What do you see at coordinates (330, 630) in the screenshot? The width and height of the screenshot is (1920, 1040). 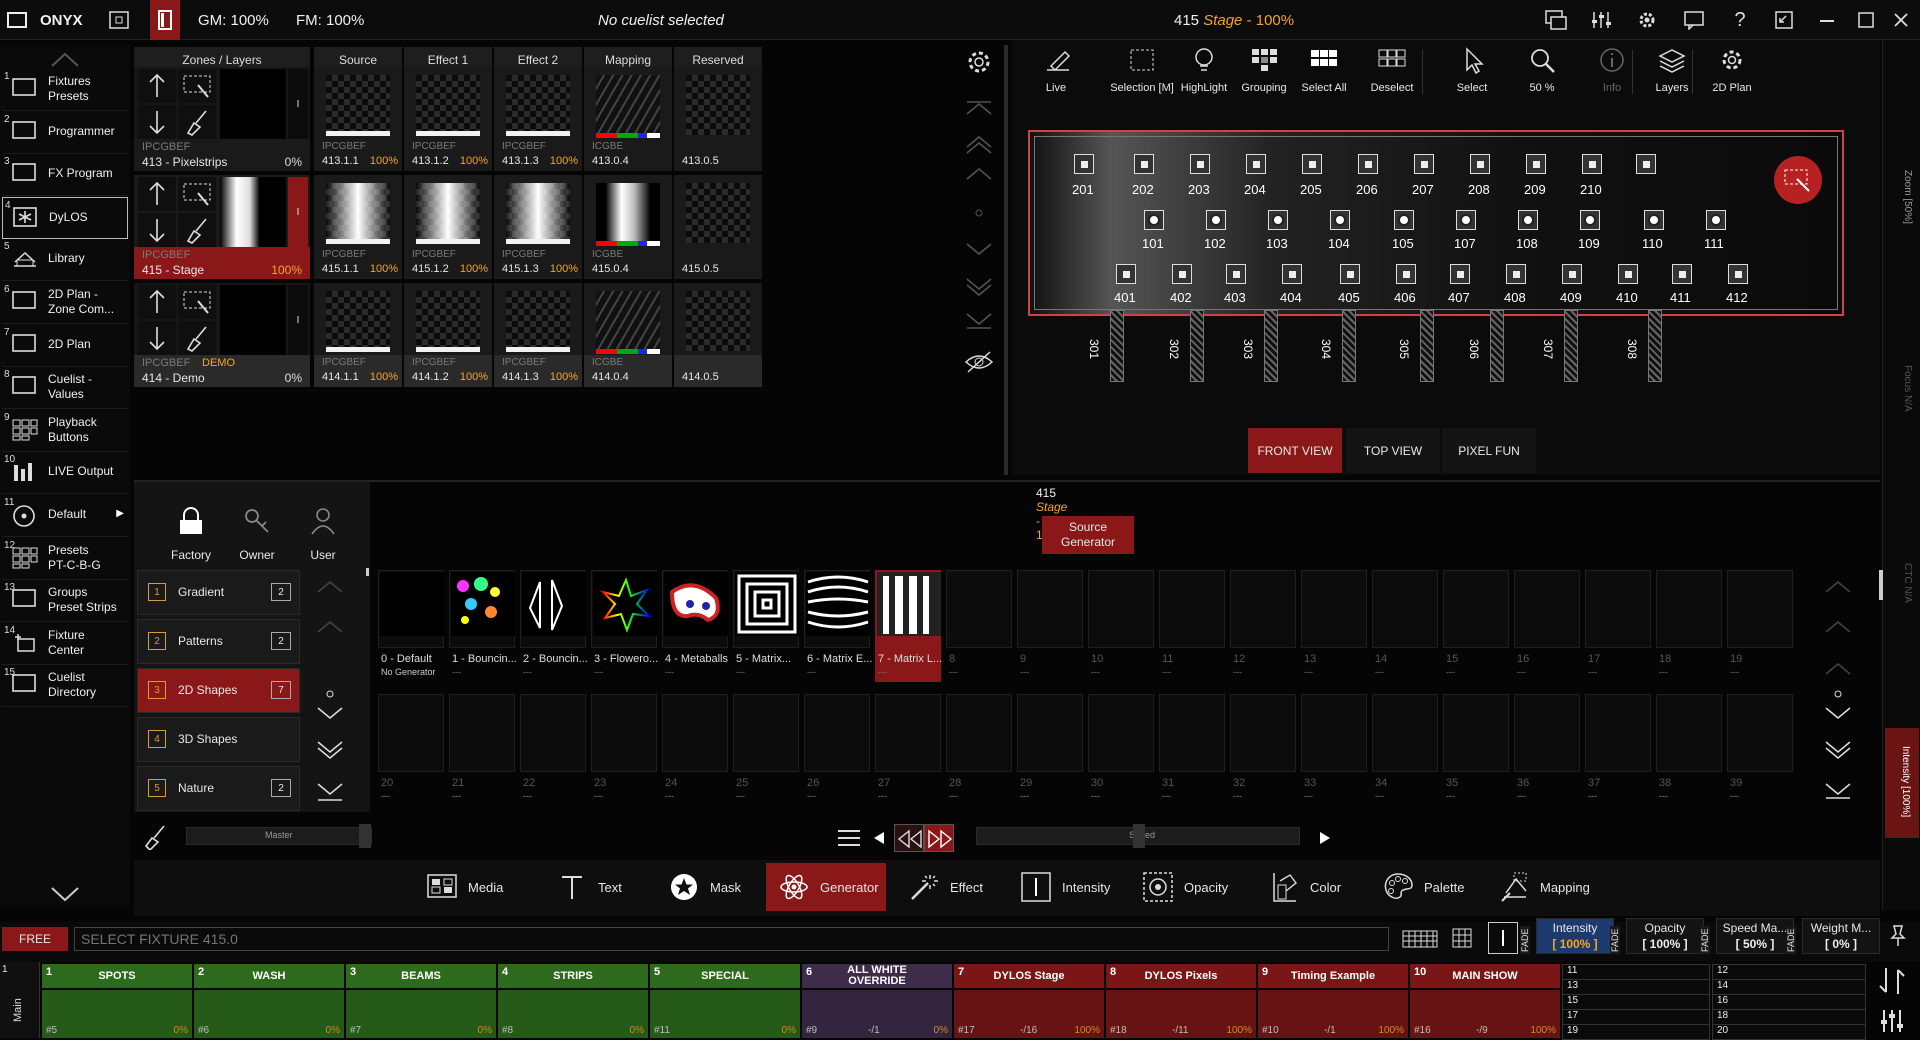 I see `category-nav-up1-icon` at bounding box center [330, 630].